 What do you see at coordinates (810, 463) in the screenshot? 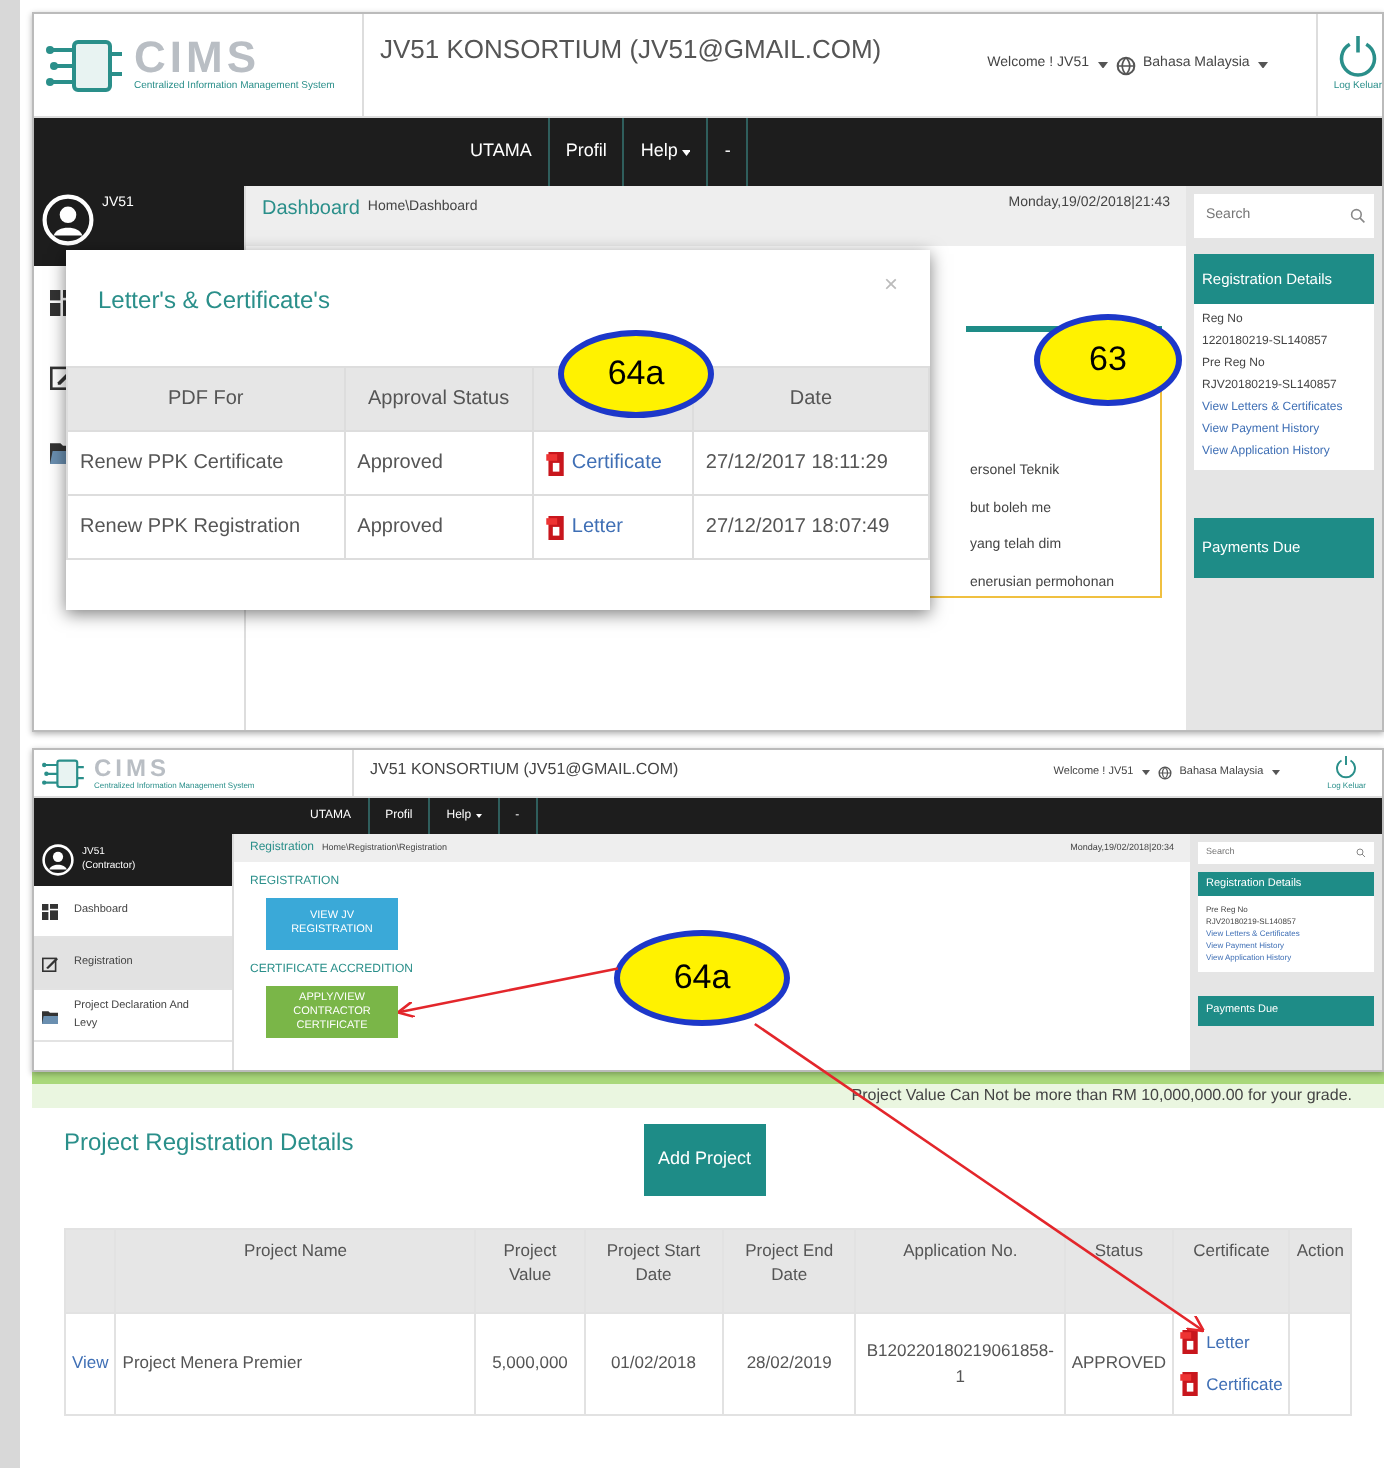
I see `table-cell: 27/12/2017 18:11:29` at bounding box center [810, 463].